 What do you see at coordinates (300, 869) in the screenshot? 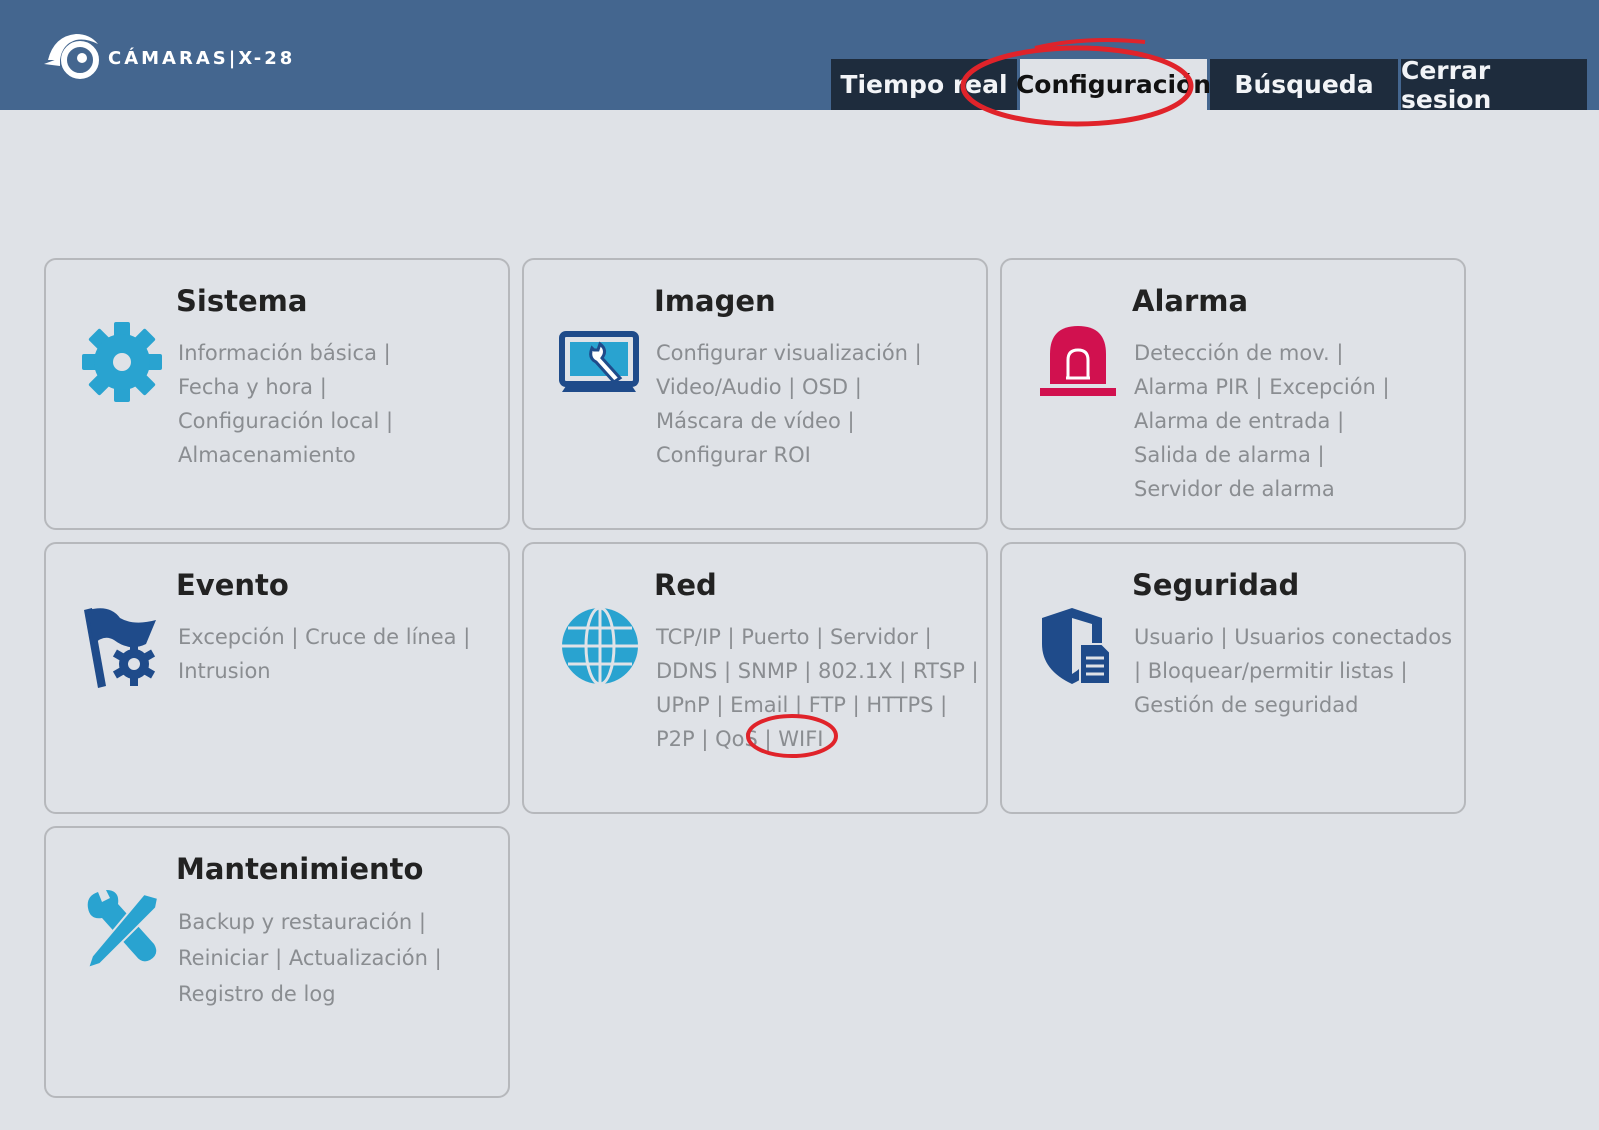
I see `card-title: Mantenimiento` at bounding box center [300, 869].